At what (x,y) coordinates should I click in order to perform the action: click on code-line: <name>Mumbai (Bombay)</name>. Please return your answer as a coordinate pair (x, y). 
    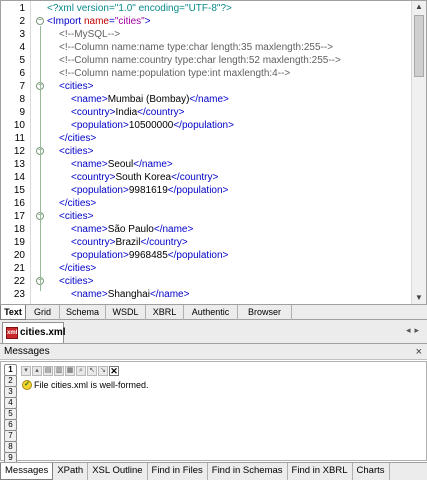
    Looking at the image, I should click on (150, 99).